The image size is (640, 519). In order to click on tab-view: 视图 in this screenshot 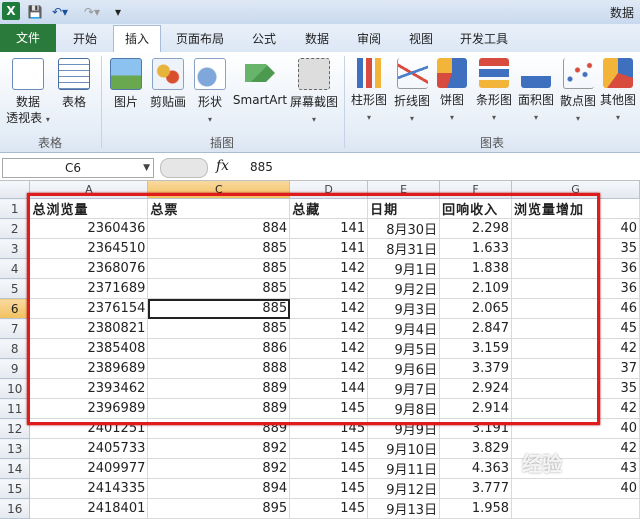, I will do `click(421, 39)`.